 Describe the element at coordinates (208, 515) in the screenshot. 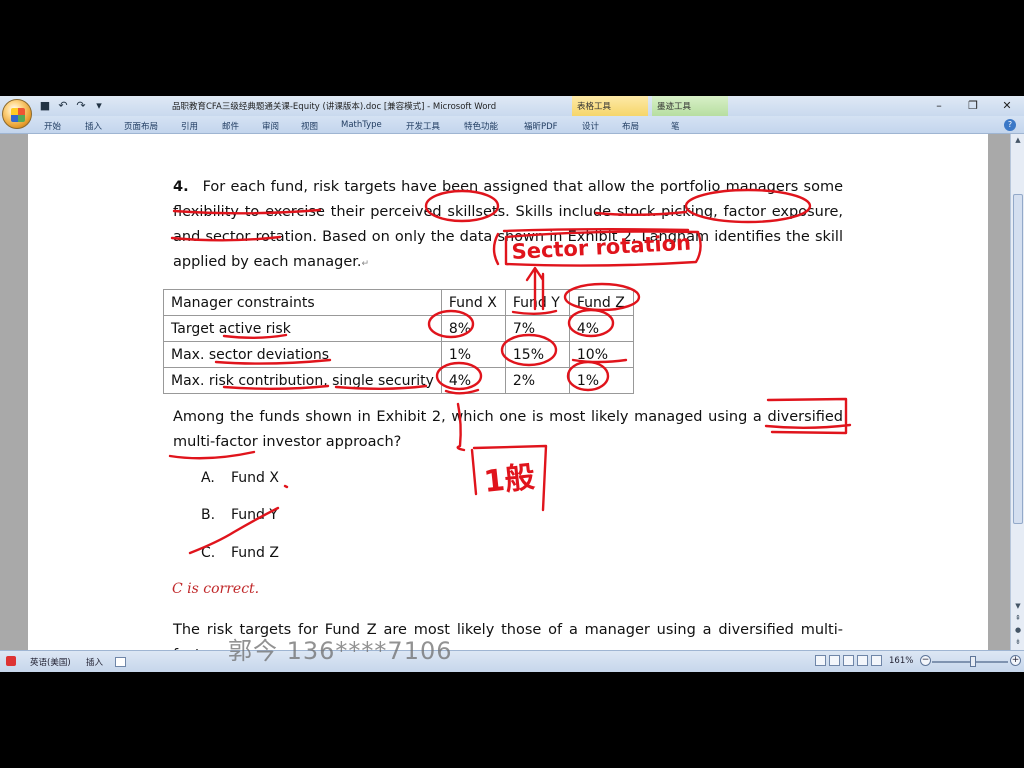

I see `option-letter: B.` at that location.